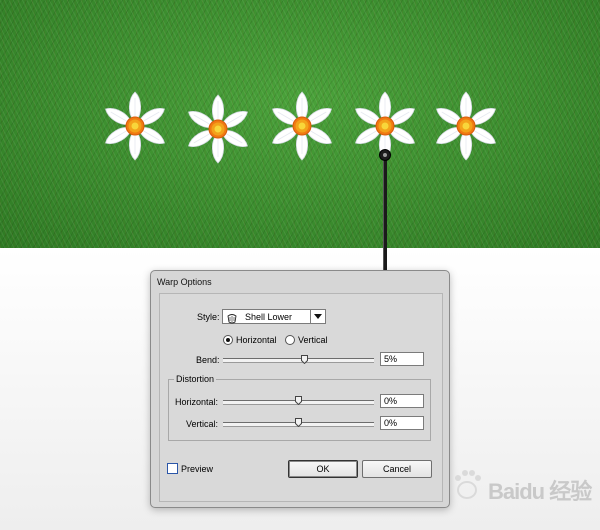 This screenshot has width=600, height=530. What do you see at coordinates (208, 360) in the screenshot?
I see `bend-label: Bend:` at bounding box center [208, 360].